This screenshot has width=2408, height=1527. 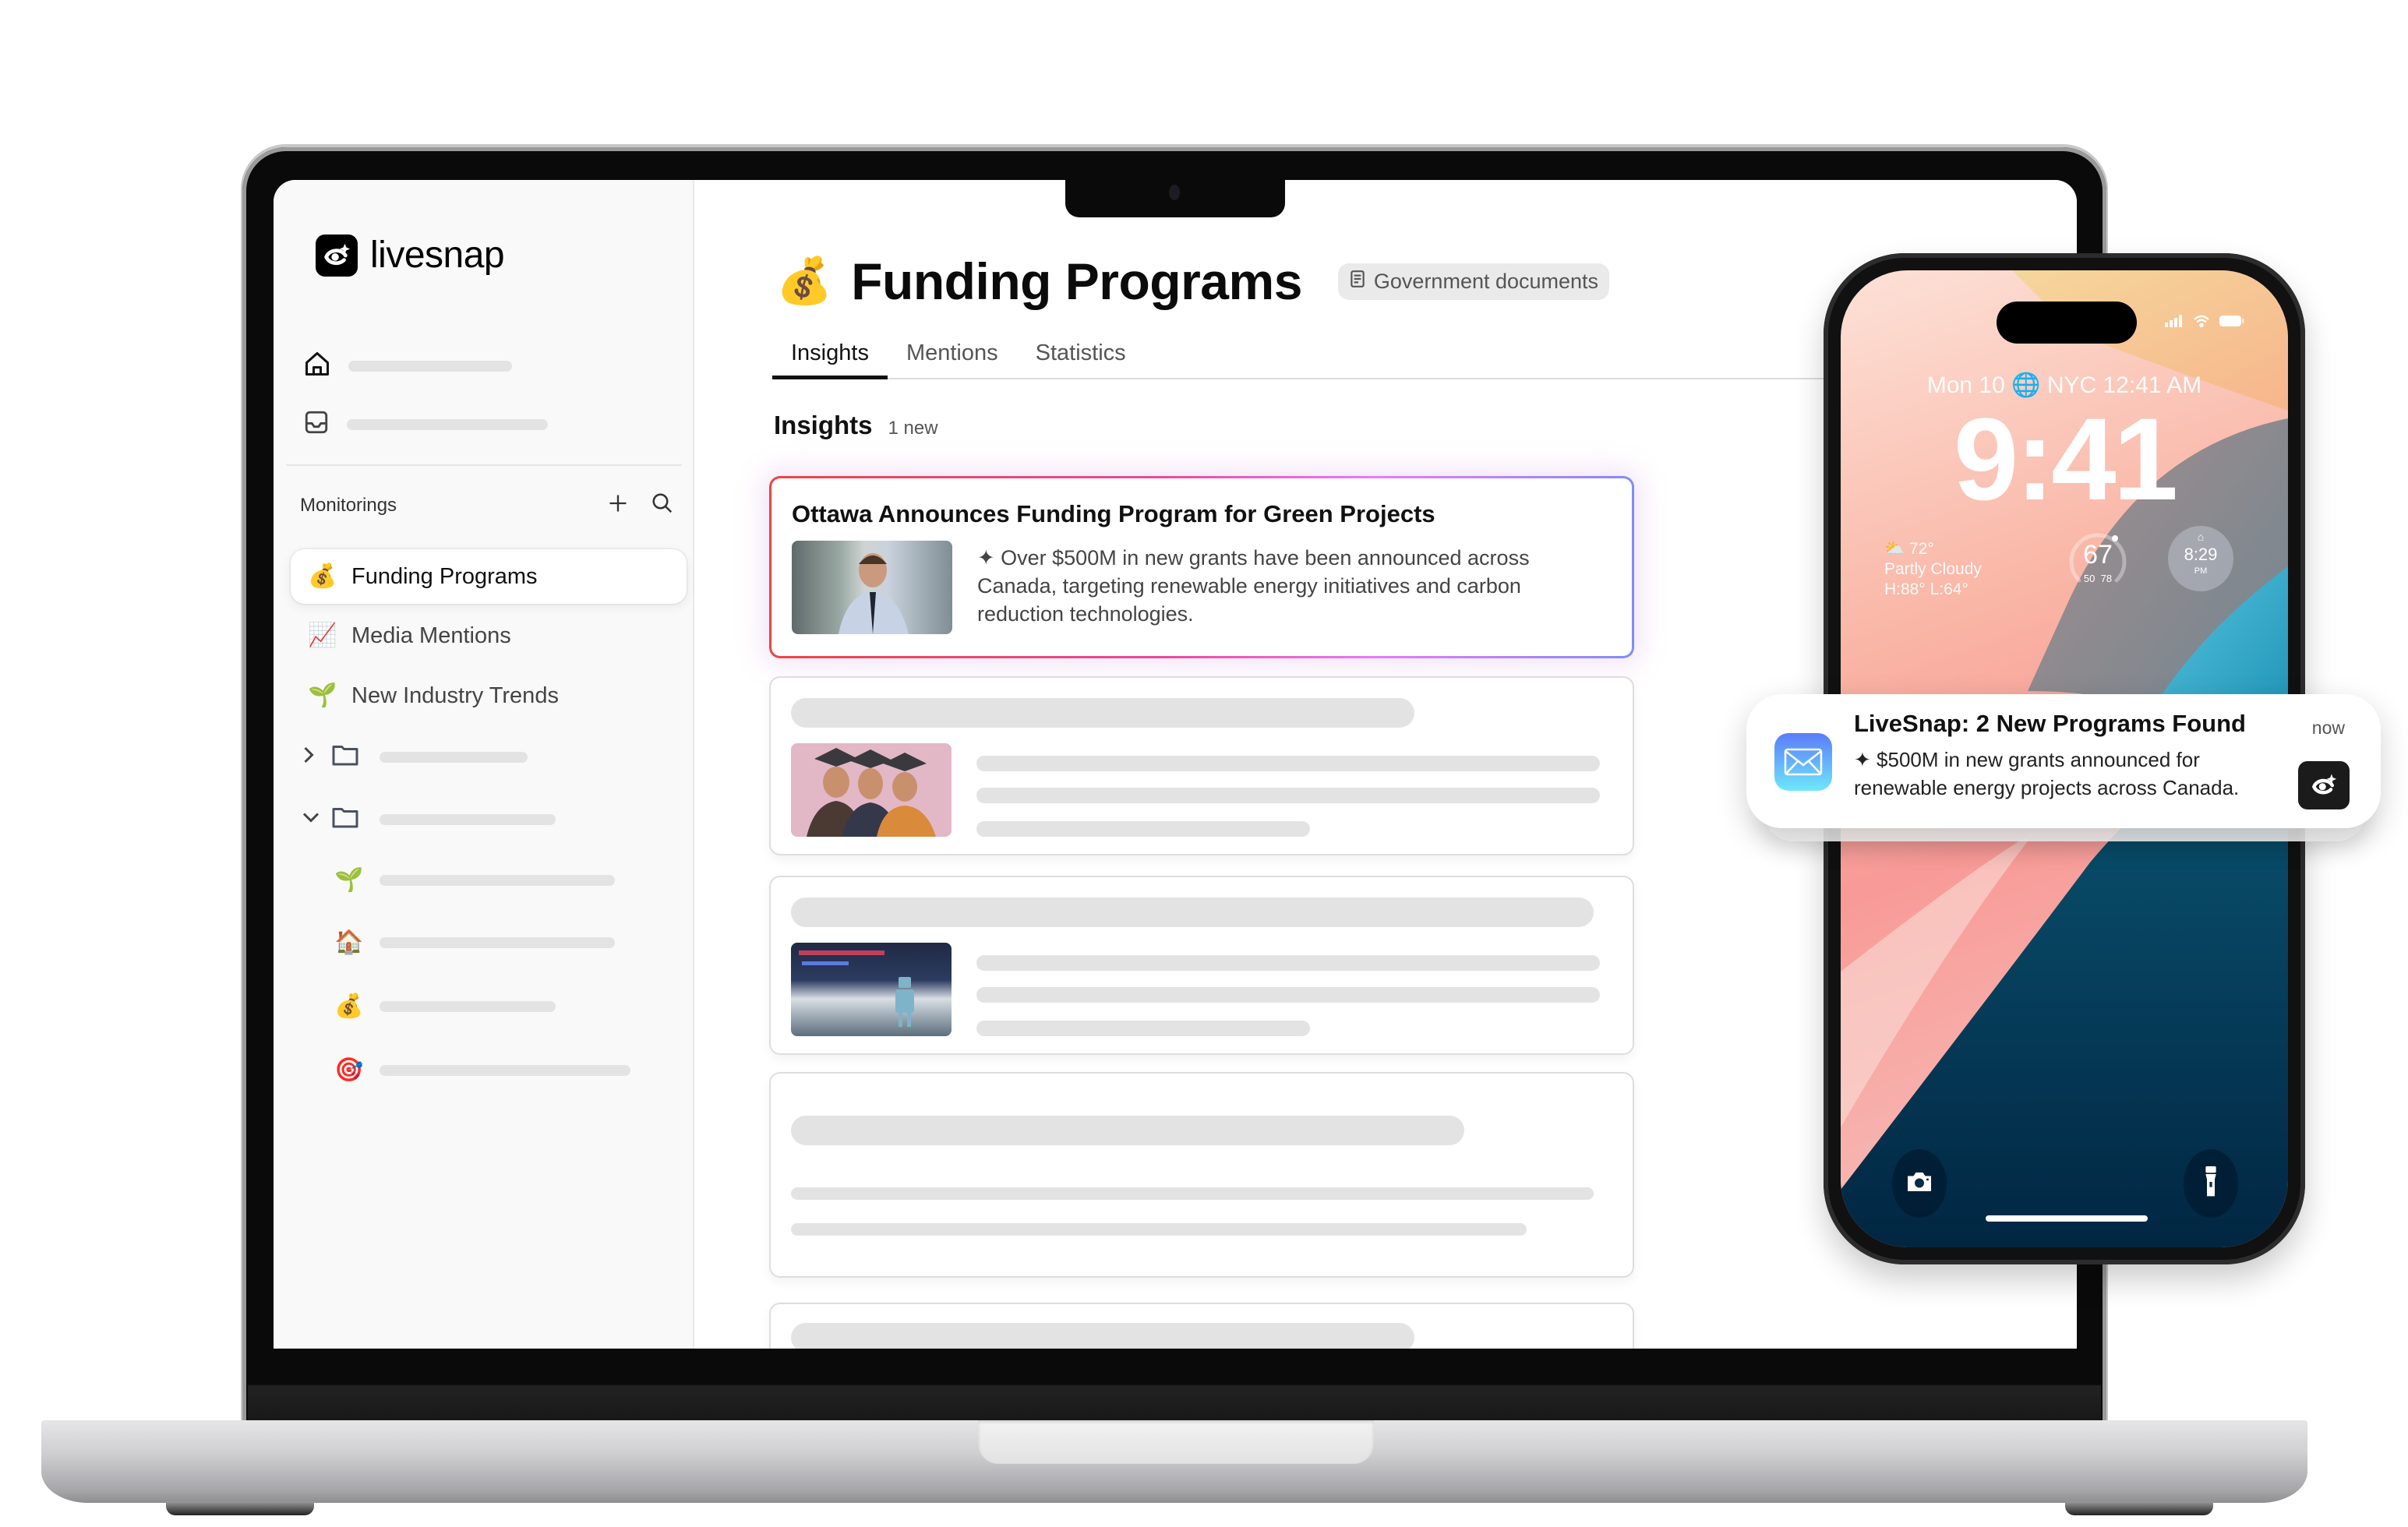 What do you see at coordinates (487, 505) in the screenshot?
I see `monitorings-header: Monitorings` at bounding box center [487, 505].